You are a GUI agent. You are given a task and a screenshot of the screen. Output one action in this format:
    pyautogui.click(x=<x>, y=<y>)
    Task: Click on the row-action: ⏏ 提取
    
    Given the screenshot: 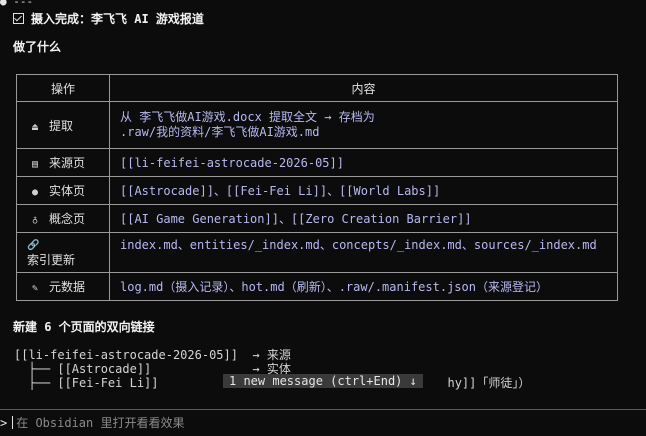 What is the action you would take?
    pyautogui.click(x=63, y=125)
    